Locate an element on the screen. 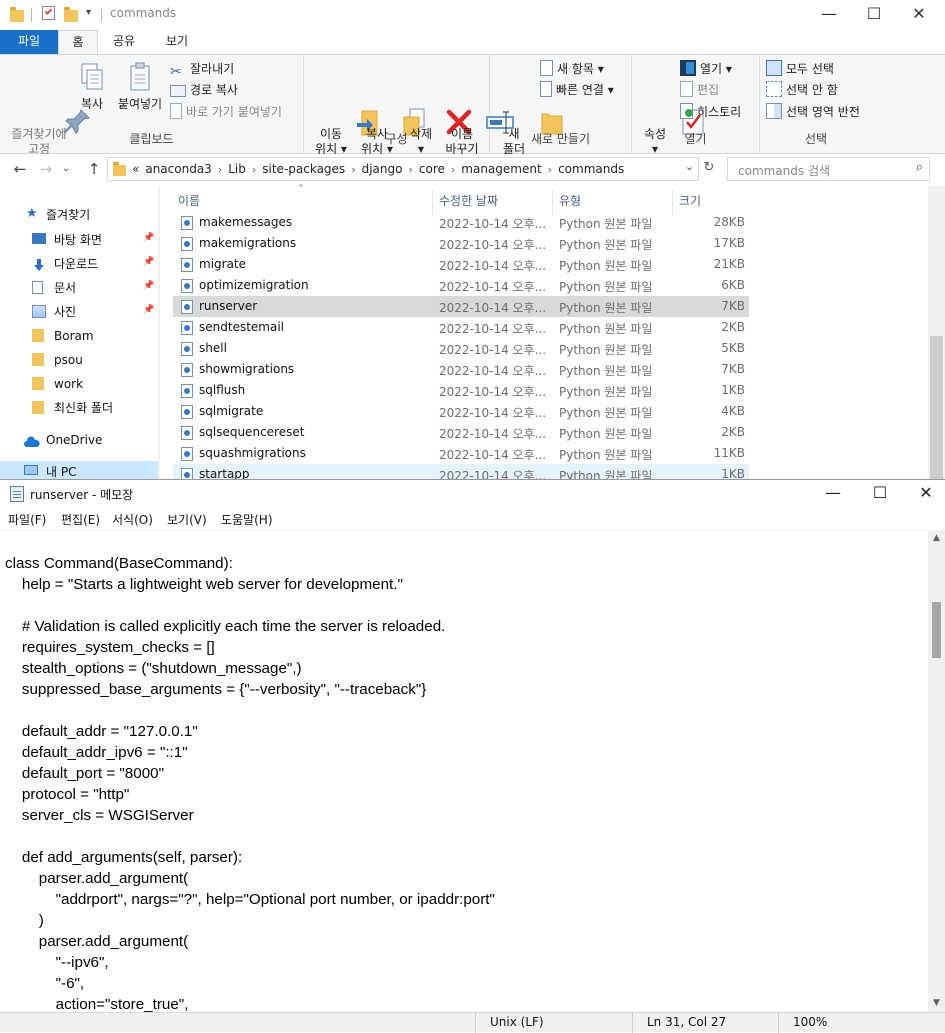 The height and width of the screenshot is (1033, 945). folder-icon is located at coordinates (38, 383).